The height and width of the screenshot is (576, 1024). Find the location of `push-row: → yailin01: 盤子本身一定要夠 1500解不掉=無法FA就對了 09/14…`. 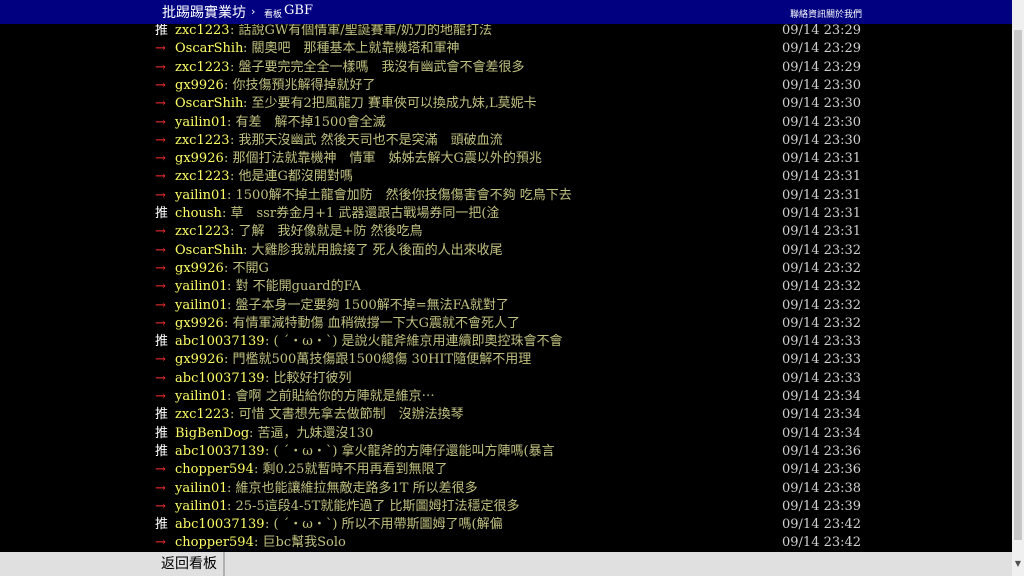

push-row: → yailin01: 盤子本身一定要夠 1500解不掉=無法FA就對了 09/14… is located at coordinates (506, 306).